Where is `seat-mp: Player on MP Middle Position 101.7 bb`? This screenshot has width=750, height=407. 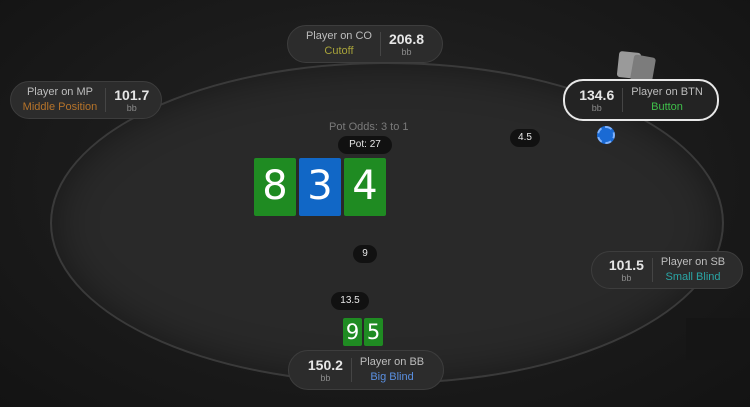
seat-mp: Player on MP Middle Position 101.7 bb is located at coordinates (86, 100).